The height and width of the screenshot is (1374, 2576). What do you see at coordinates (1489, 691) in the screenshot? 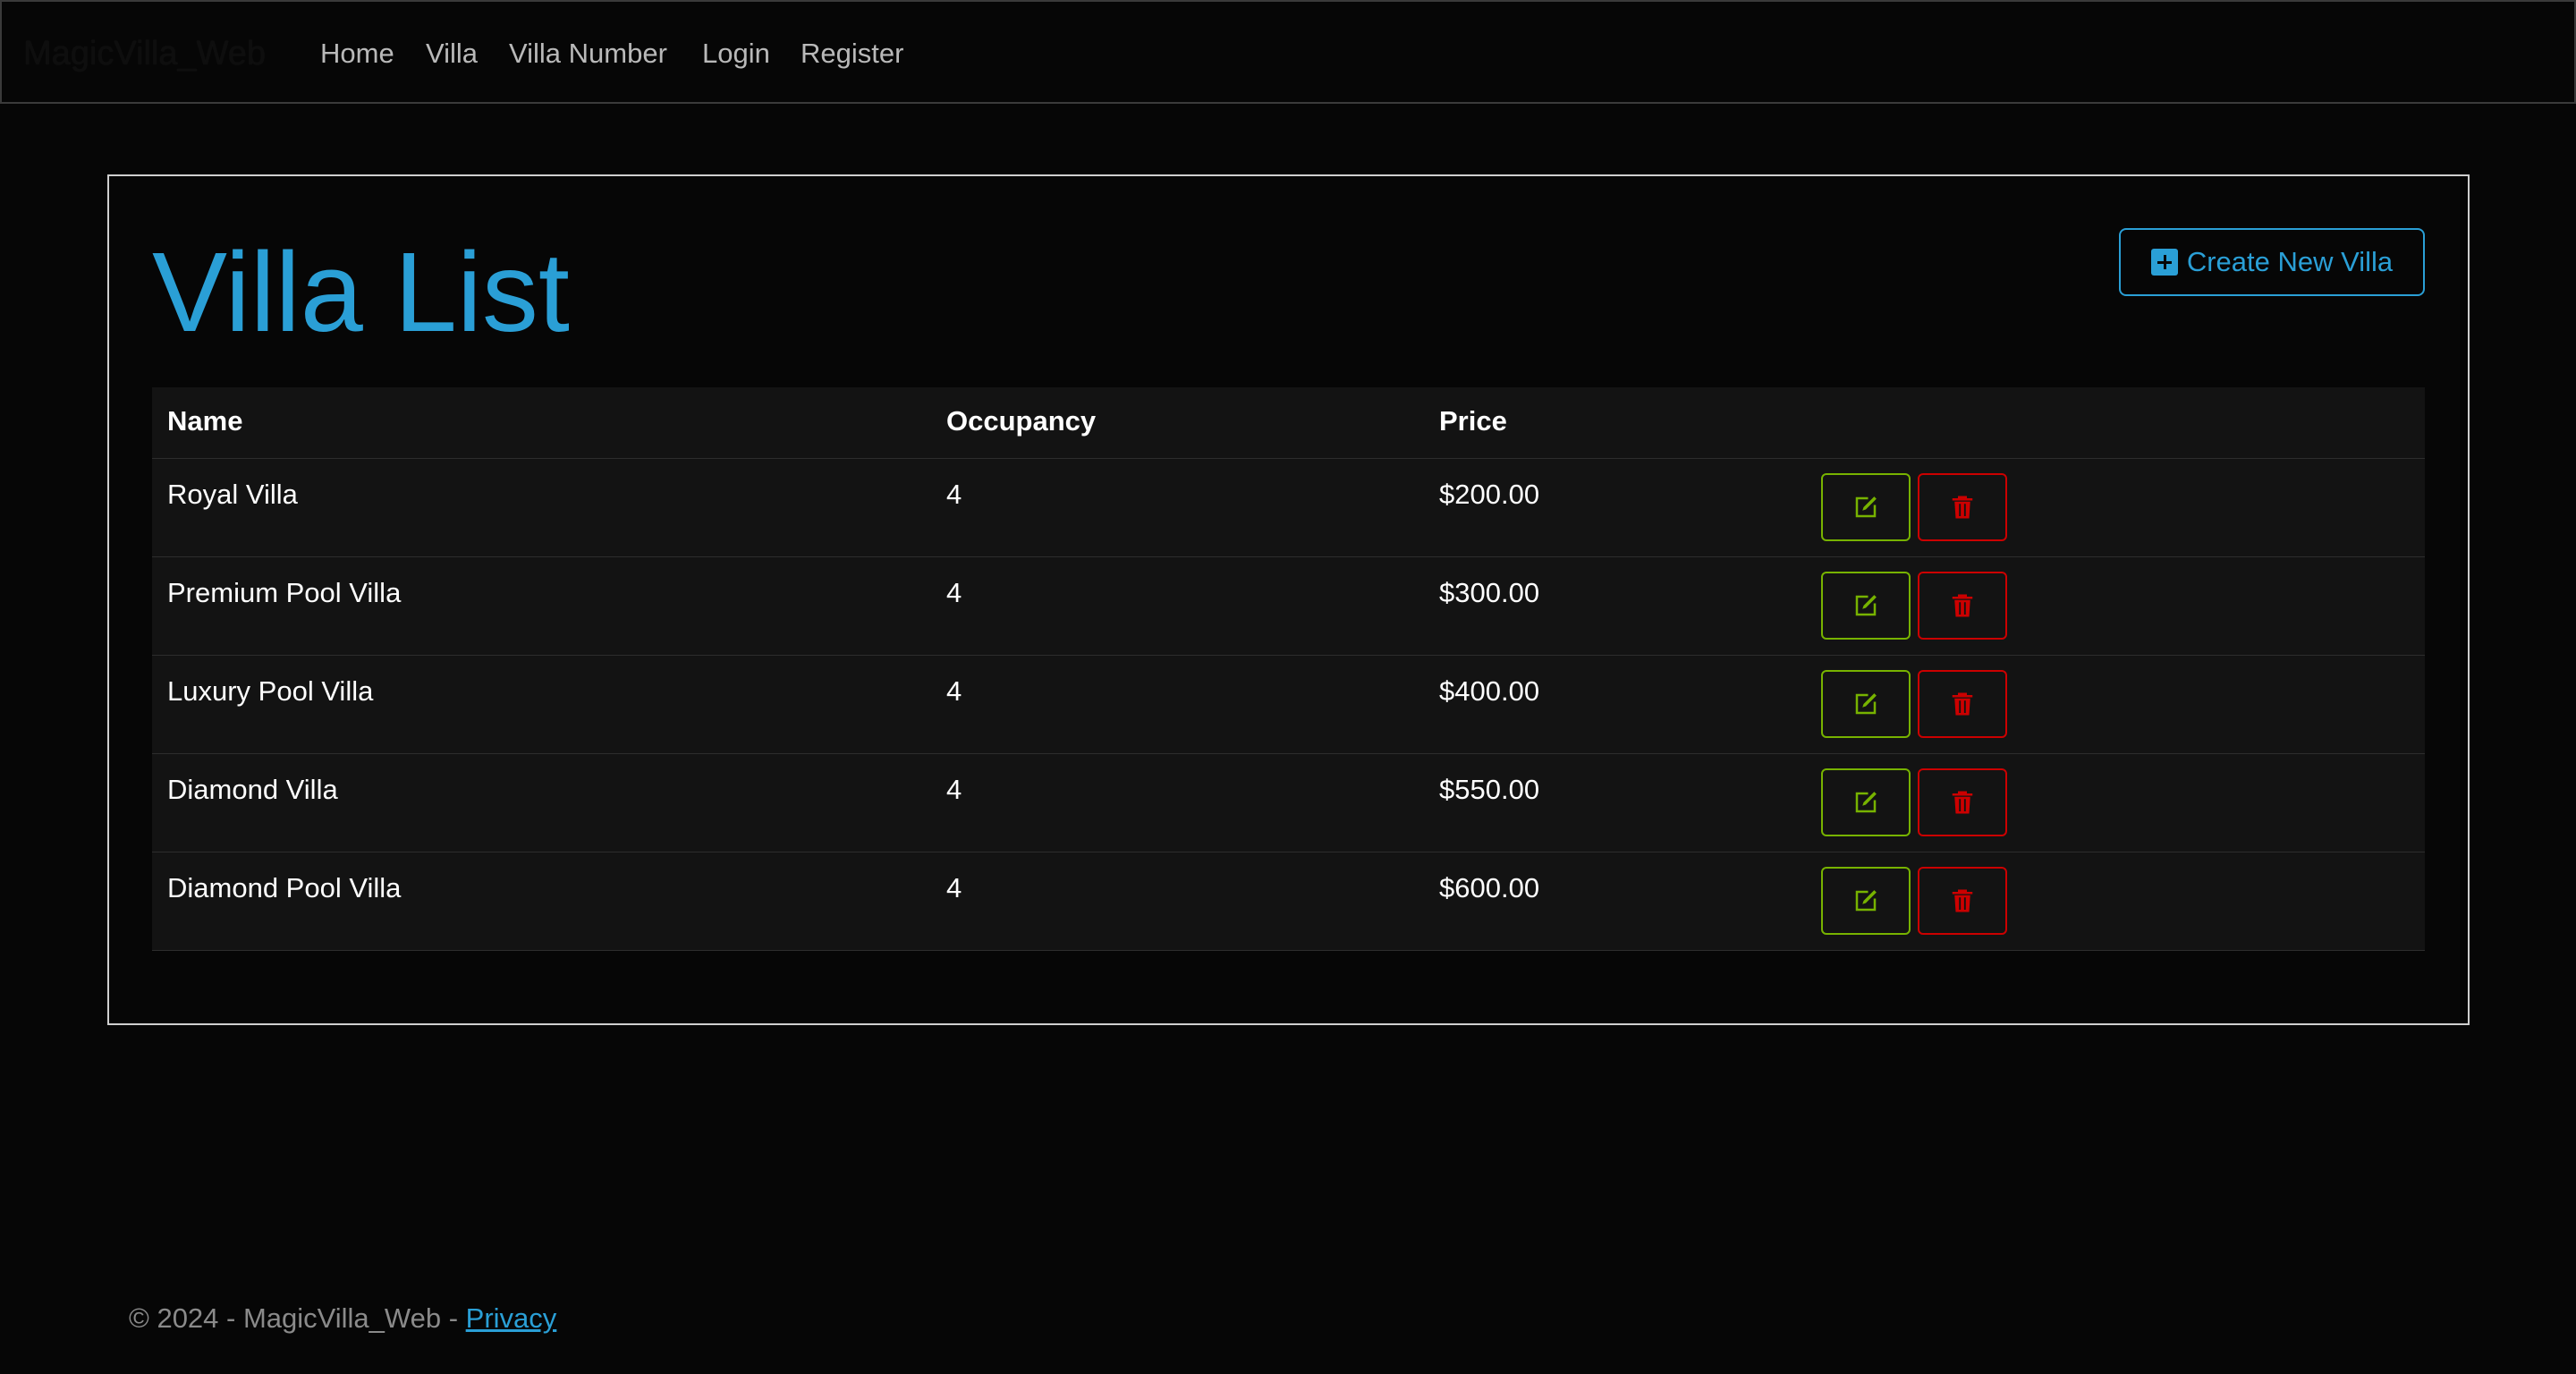
I see `villa-price: $400.00` at bounding box center [1489, 691].